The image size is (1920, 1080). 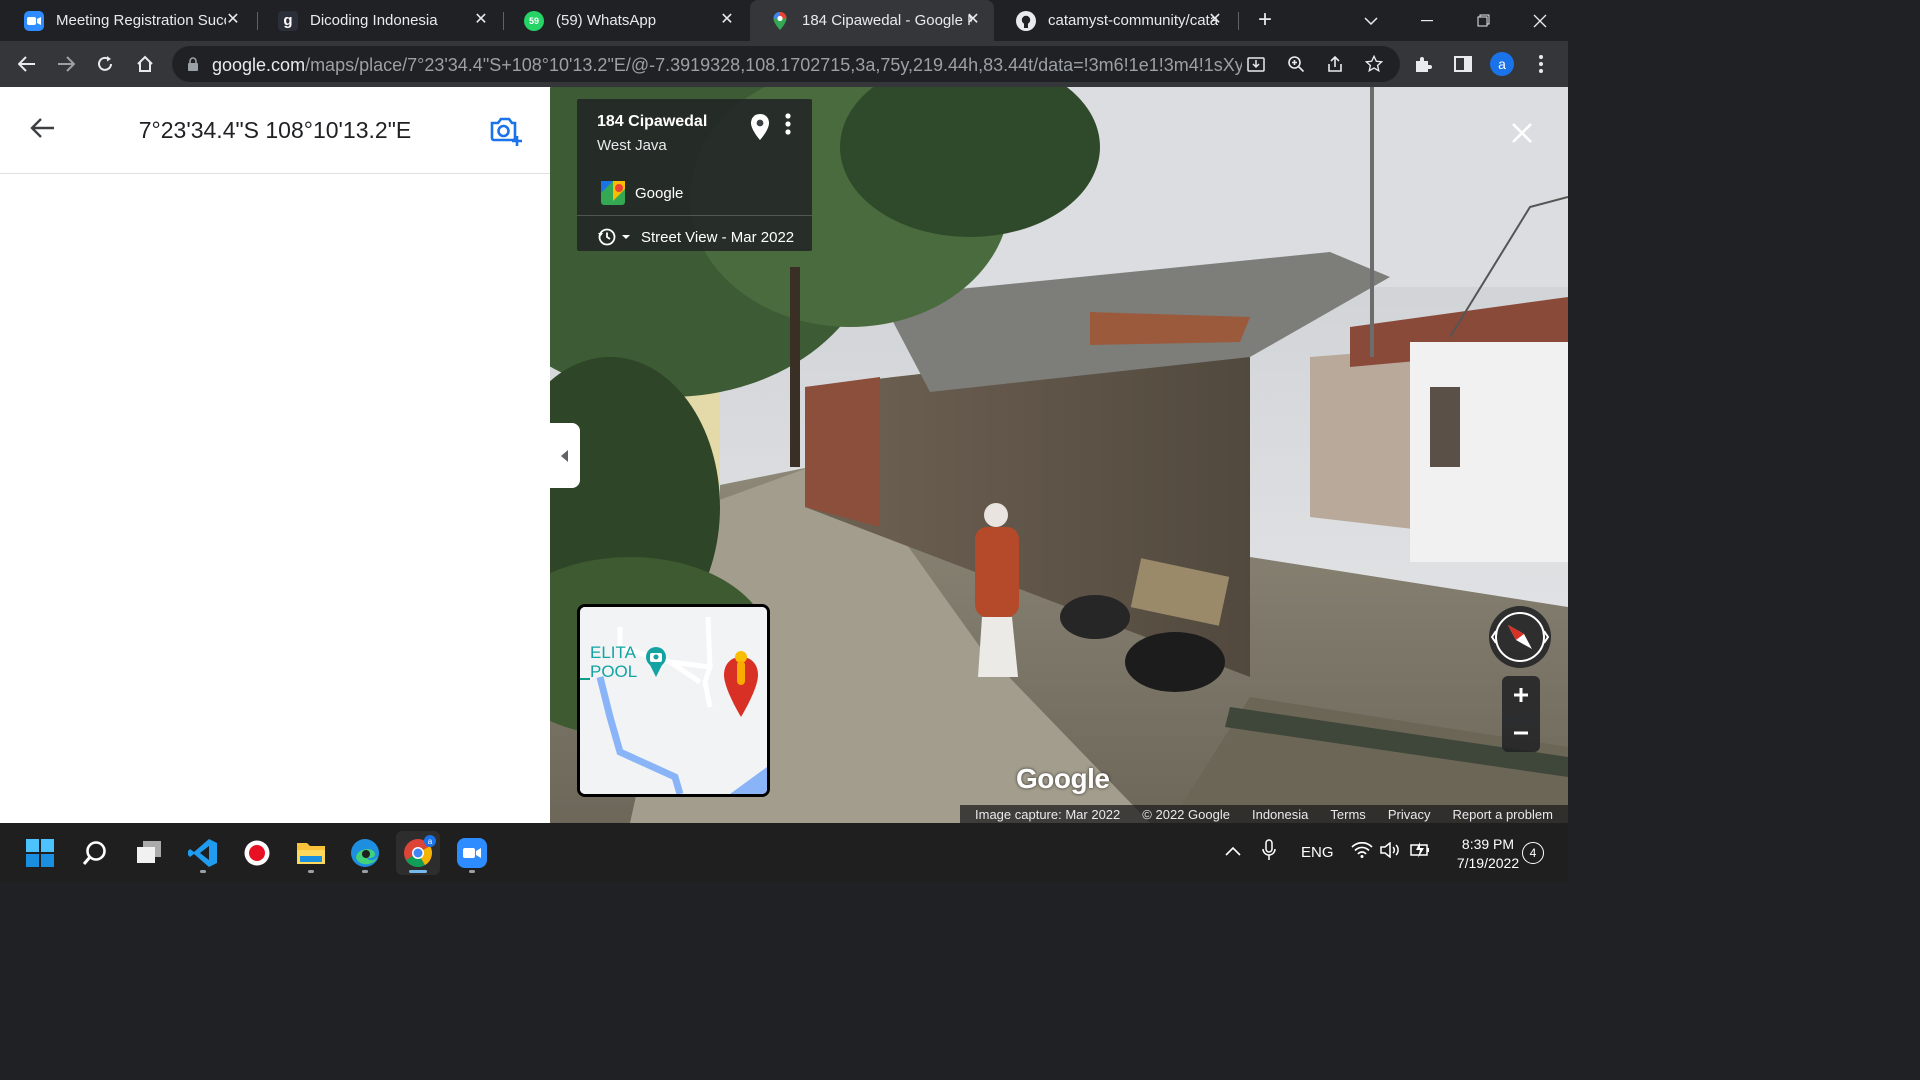 What do you see at coordinates (1540, 20) in the screenshot?
I see `window-close-icon` at bounding box center [1540, 20].